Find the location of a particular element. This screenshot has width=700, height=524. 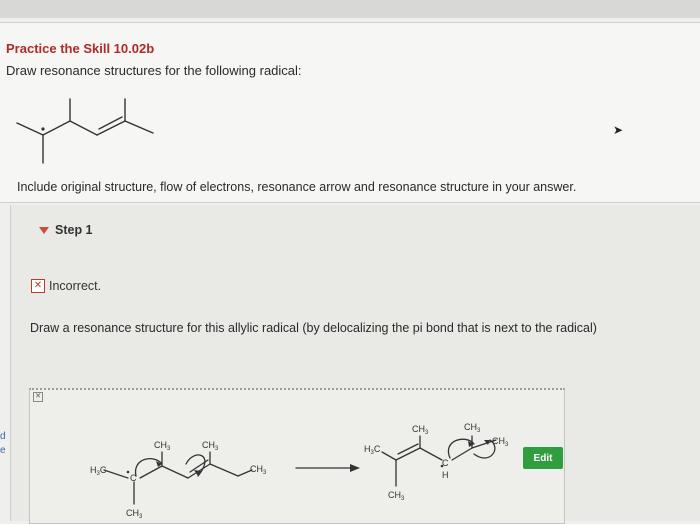

step-label: Step 1 is located at coordinates (74, 230).